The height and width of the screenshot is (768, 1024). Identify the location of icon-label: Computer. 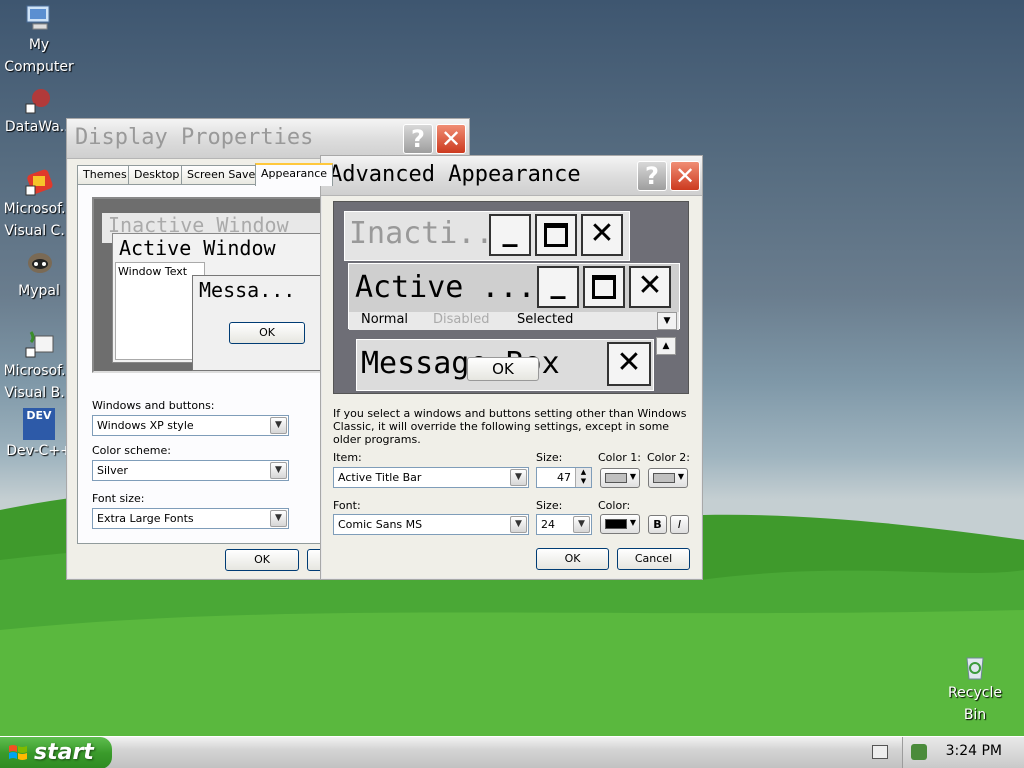
(39, 67).